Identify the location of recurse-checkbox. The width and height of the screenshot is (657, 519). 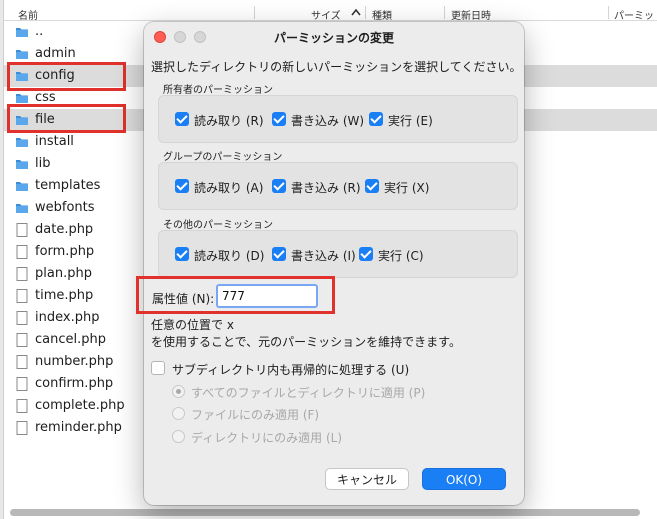
(158, 368).